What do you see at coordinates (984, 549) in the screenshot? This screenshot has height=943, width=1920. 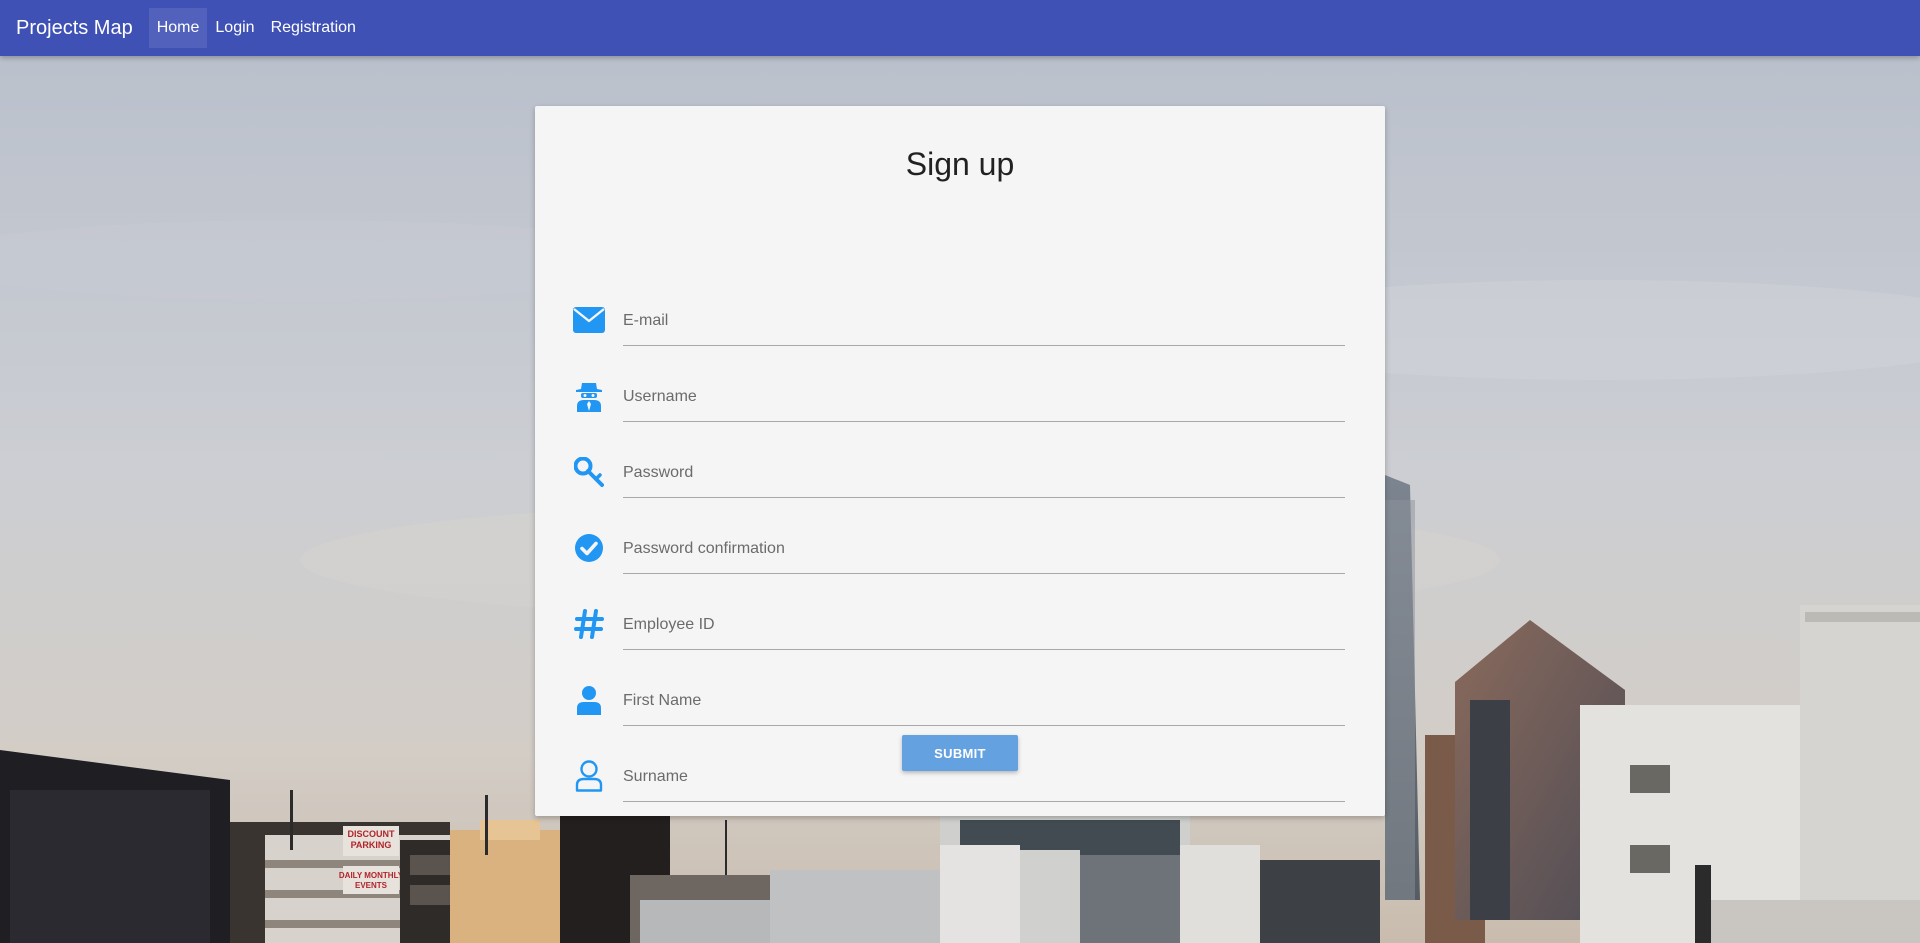 I see `password-confirmation-input` at bounding box center [984, 549].